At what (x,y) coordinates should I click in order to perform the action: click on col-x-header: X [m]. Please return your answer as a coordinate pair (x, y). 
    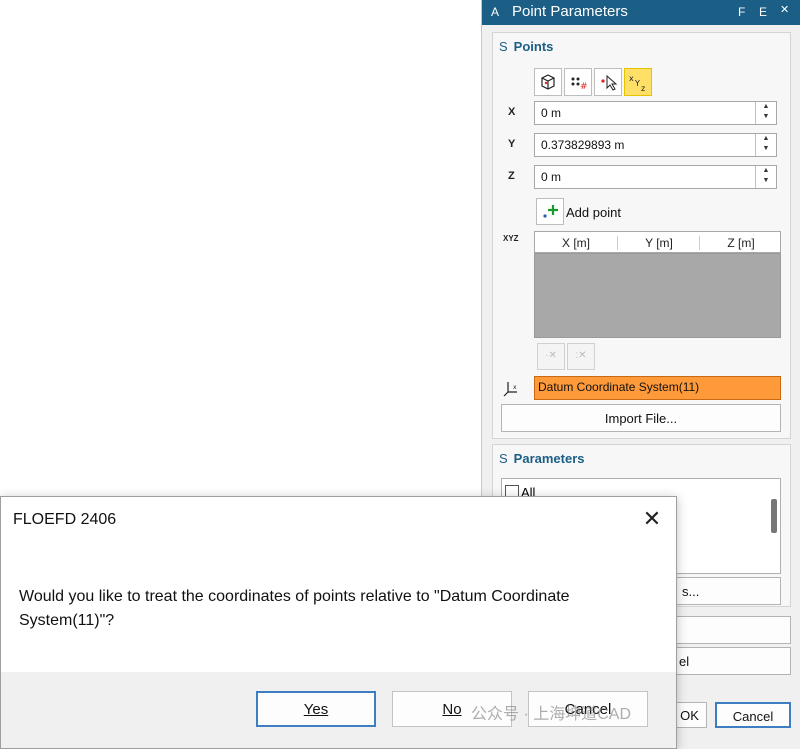
    Looking at the image, I should click on (576, 243).